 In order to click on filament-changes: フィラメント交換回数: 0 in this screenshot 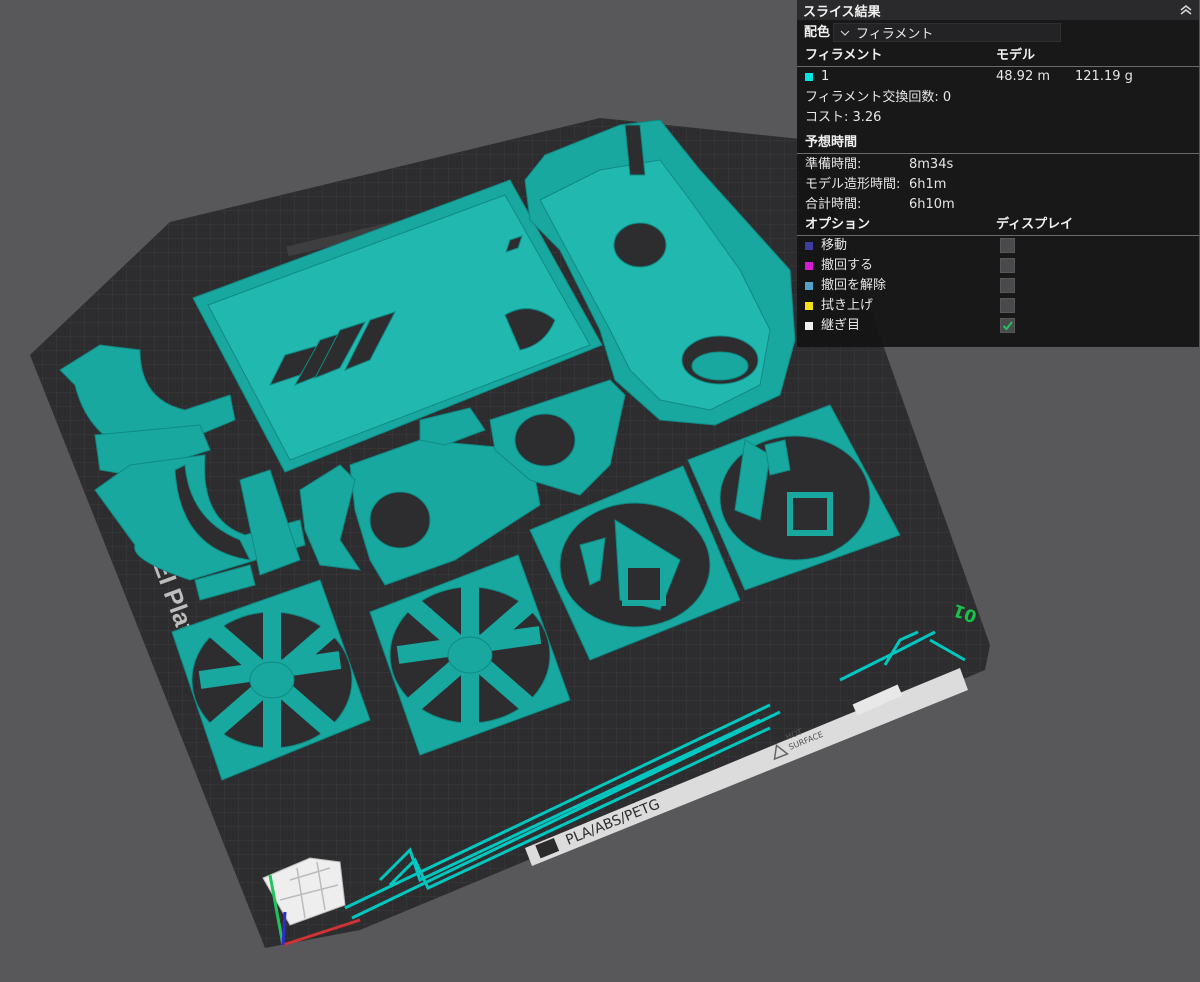, I will do `click(878, 97)`.